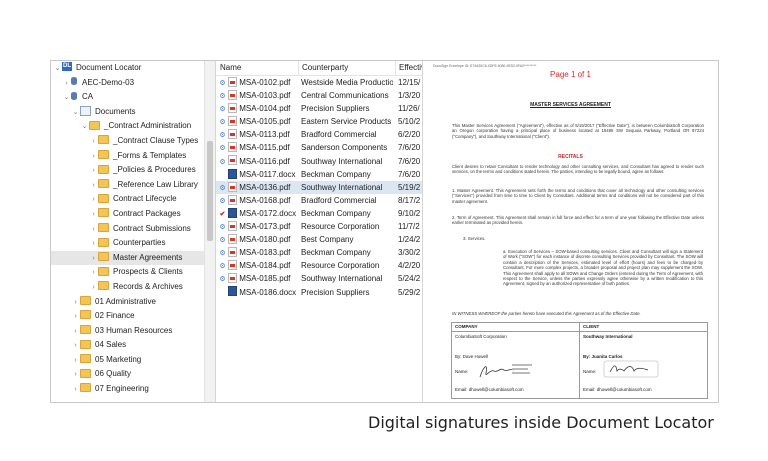 Image resolution: width=768 pixels, height=461 pixels. I want to click on table-row: MSA-0186.docx Precision Suppliers 5/29/2, so click(319, 292).